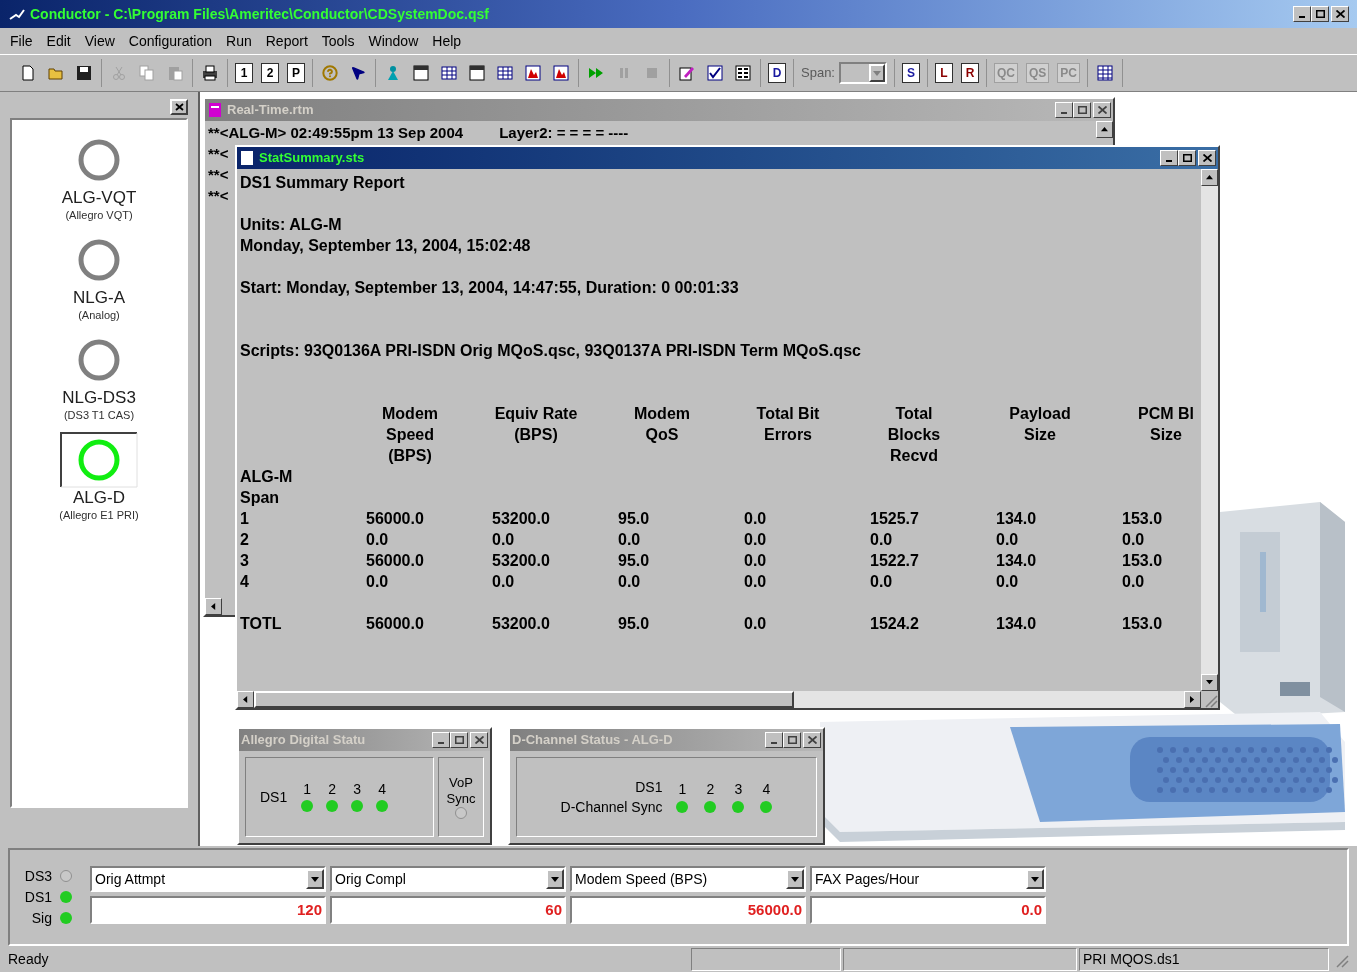 This screenshot has height=972, width=1357. What do you see at coordinates (58, 41) in the screenshot?
I see `menu-item: Edit` at bounding box center [58, 41].